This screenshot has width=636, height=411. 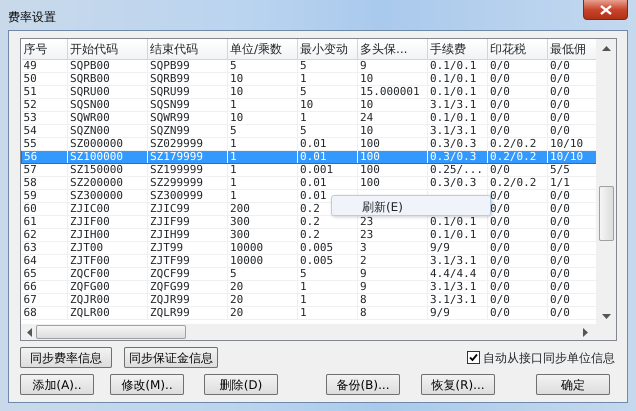 I want to click on table-cell: 9/9, so click(x=440, y=247).